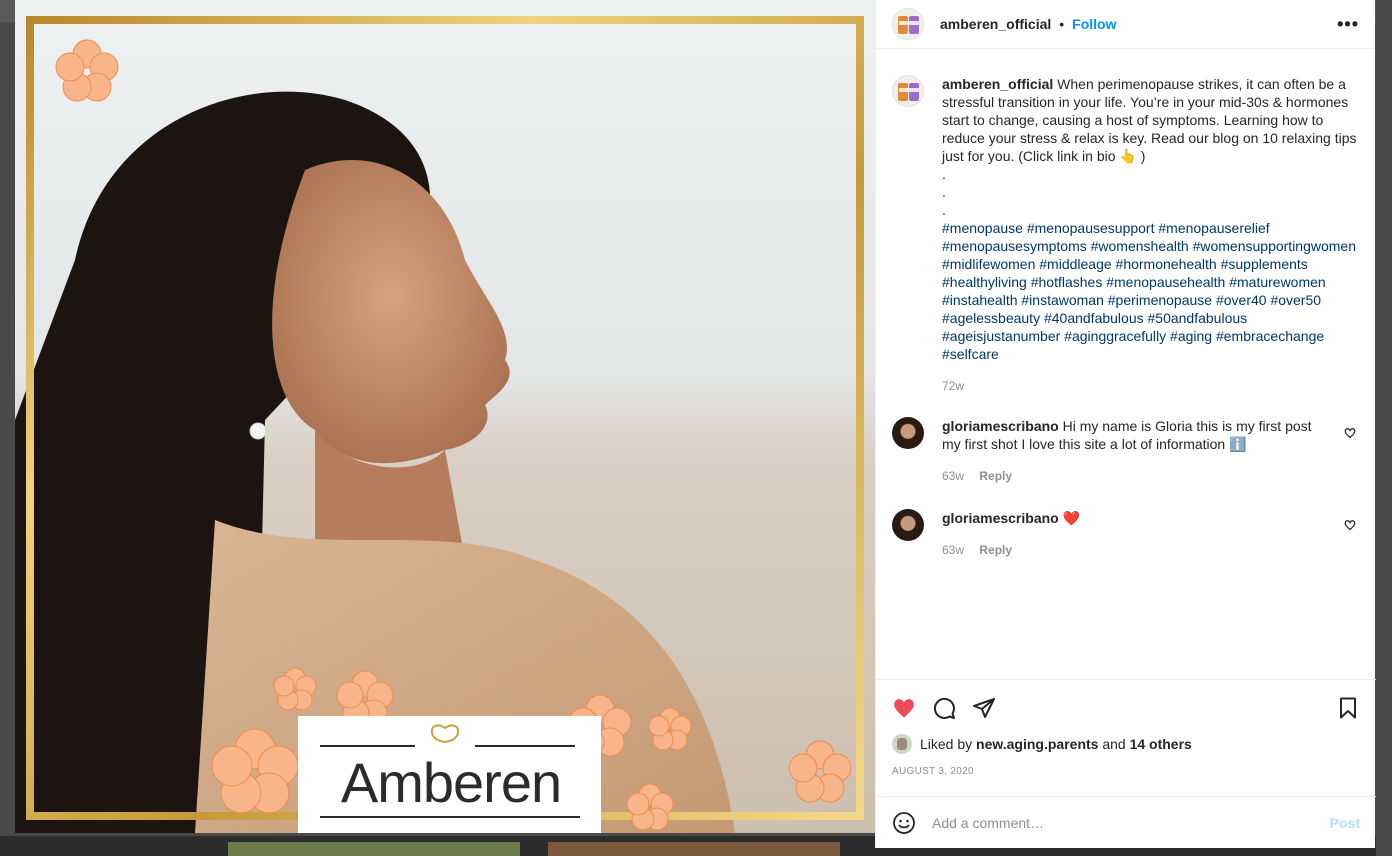 This screenshot has width=1392, height=856. What do you see at coordinates (984, 708) in the screenshot?
I see `send-icon` at bounding box center [984, 708].